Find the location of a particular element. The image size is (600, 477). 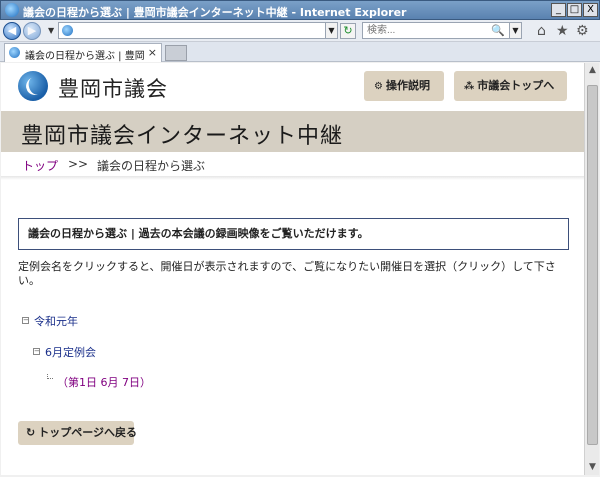

address-toolbar: ◀ ▶ ▼ ▼ ↻ 🔍 ▼ ⌂ ★ ⚙ is located at coordinates (300, 31).